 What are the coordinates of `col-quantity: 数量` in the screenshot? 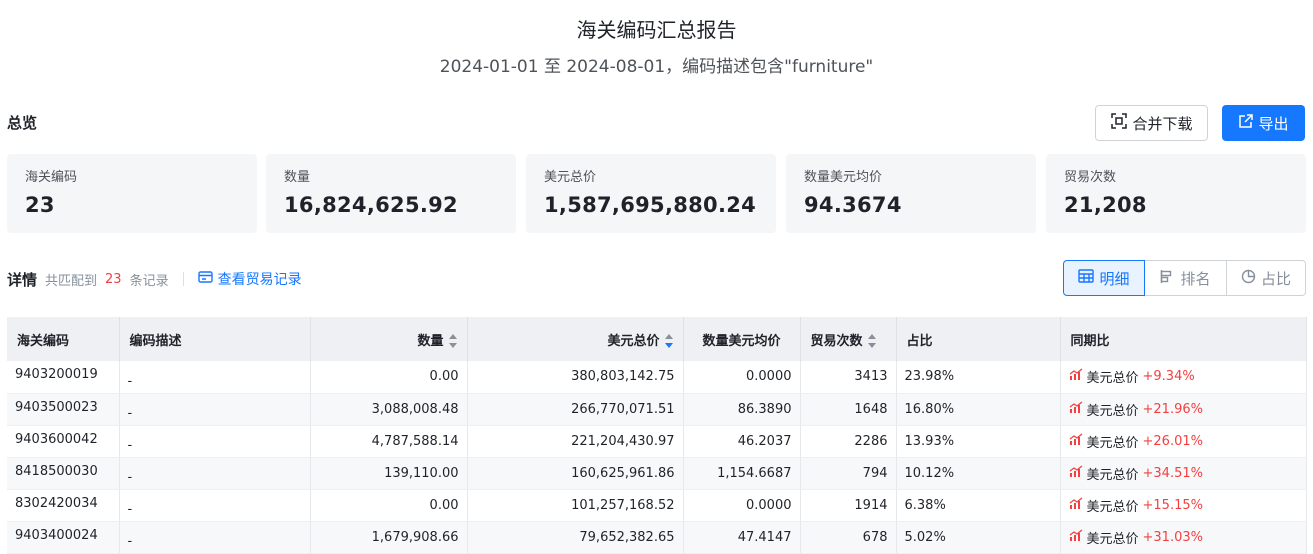 It's located at (389, 339).